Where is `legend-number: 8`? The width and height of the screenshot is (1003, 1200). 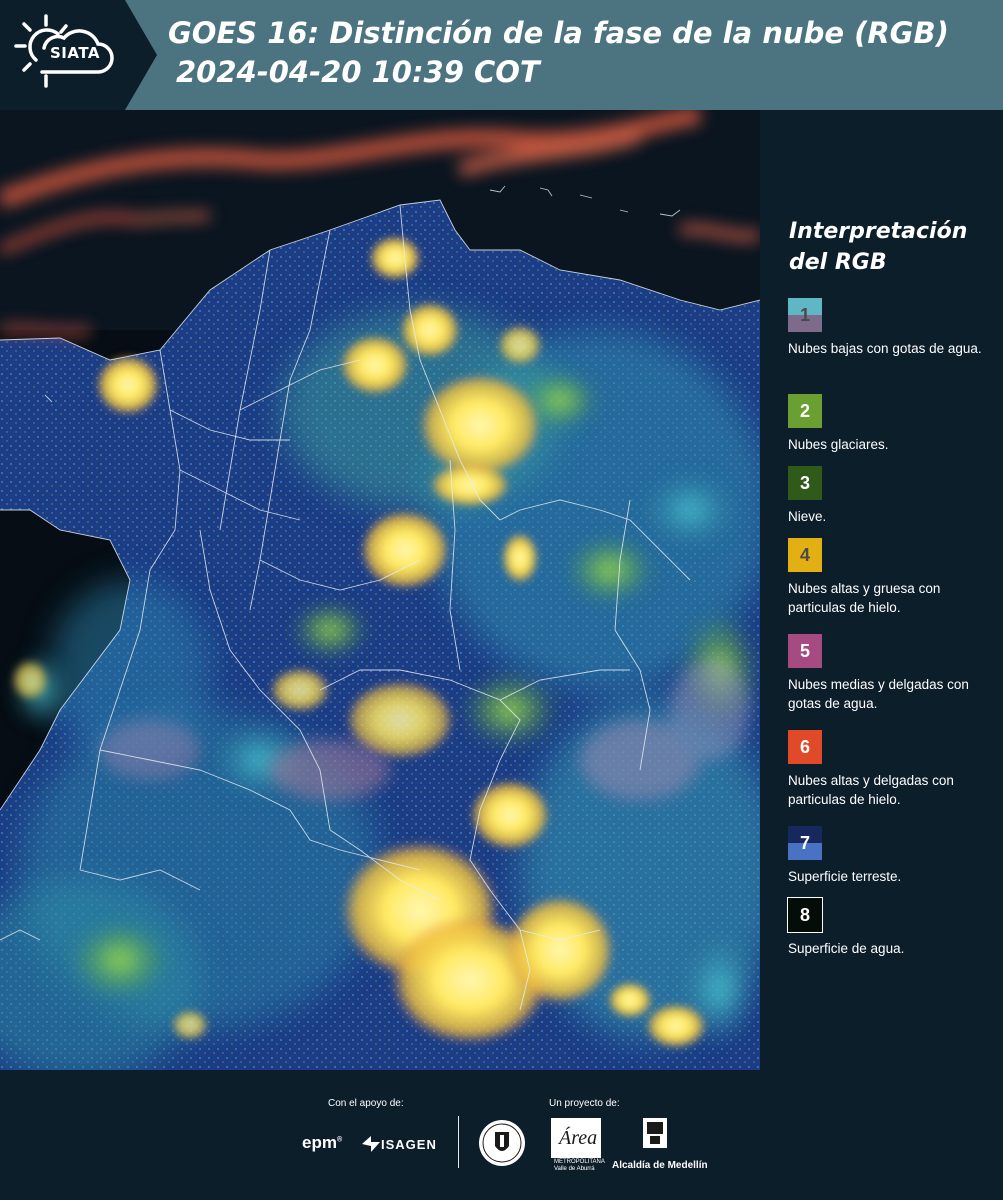 legend-number: 8 is located at coordinates (804, 914).